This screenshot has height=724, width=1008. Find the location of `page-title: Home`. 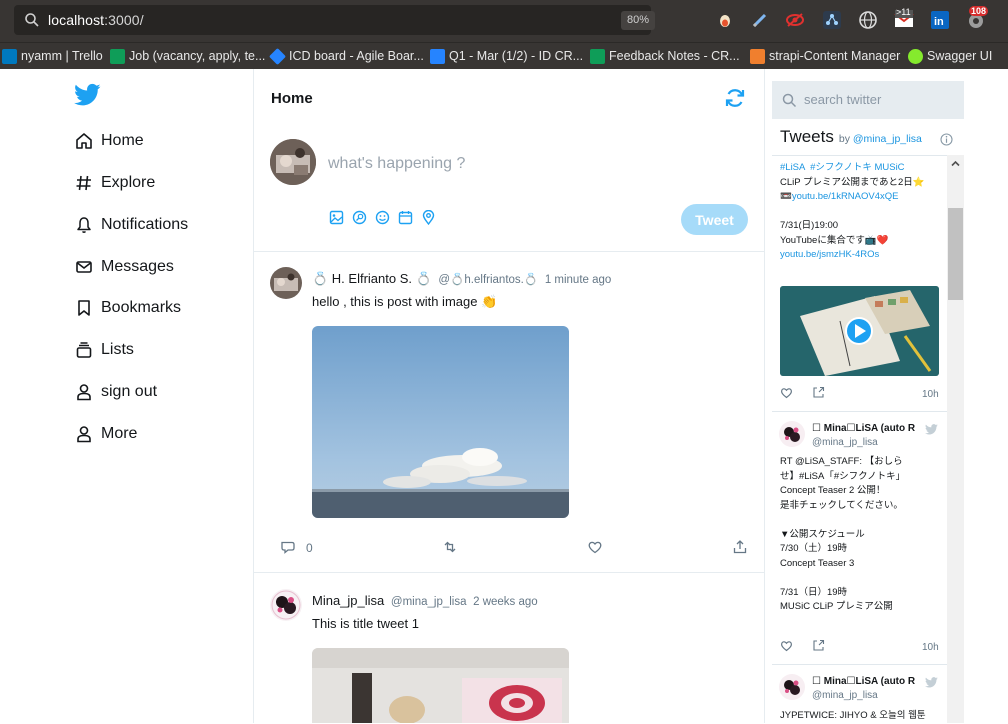

page-title: Home is located at coordinates (292, 98).